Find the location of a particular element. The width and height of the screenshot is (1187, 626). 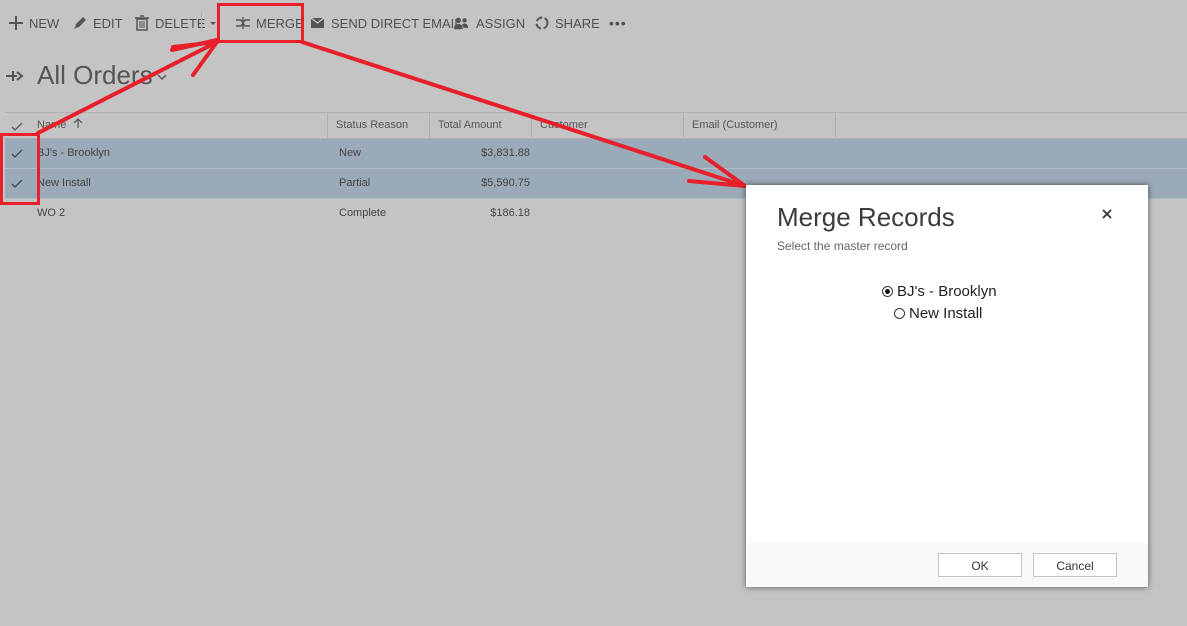

column-header-status-reason: Status Reason is located at coordinates (379, 125).